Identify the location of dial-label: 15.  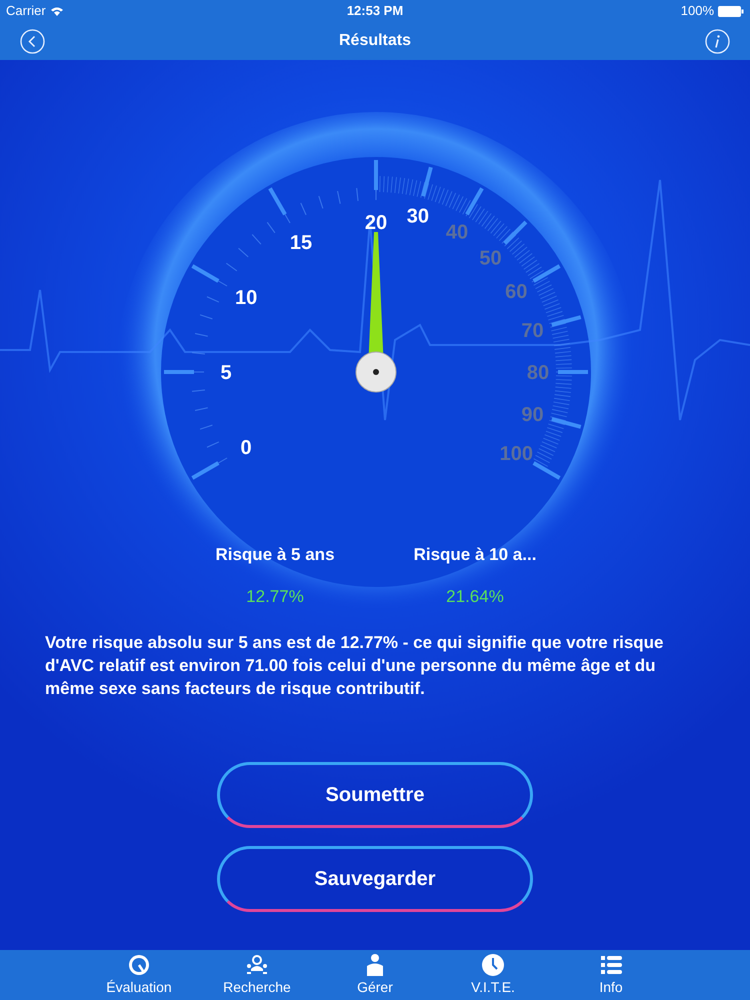
(301, 243).